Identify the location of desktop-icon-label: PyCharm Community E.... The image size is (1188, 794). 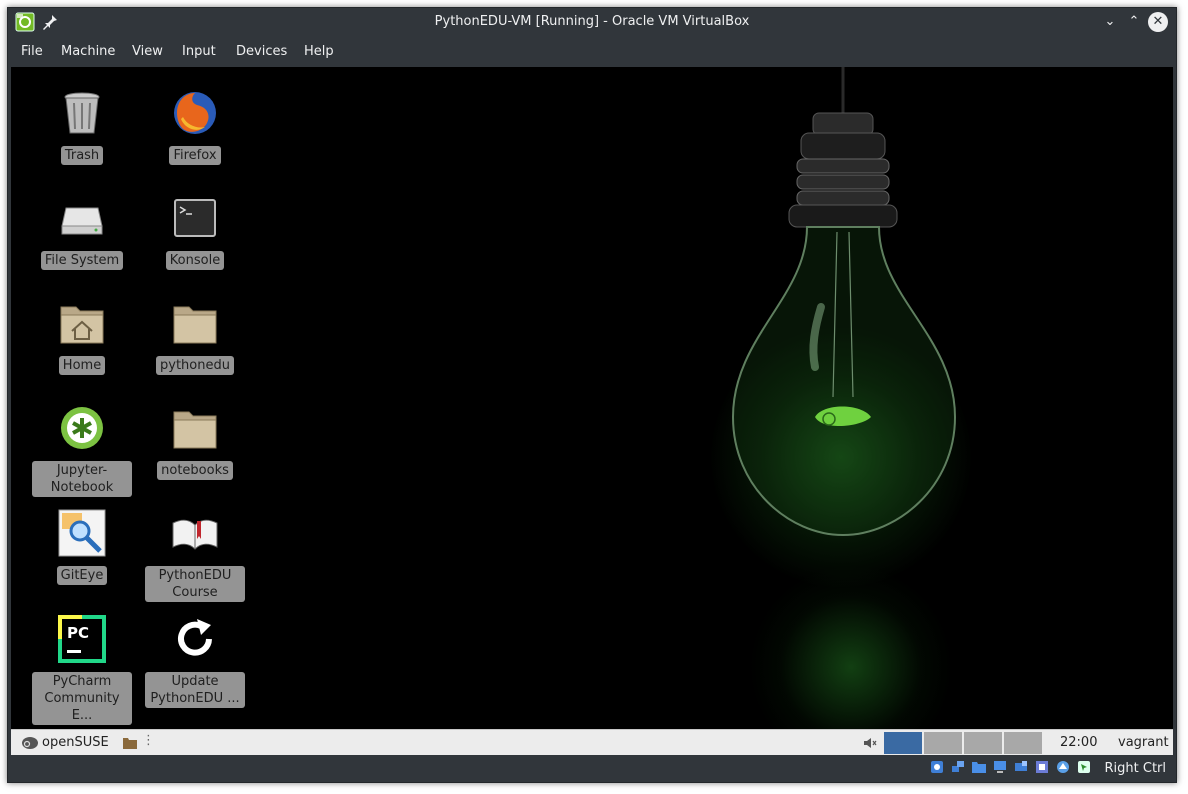
(82, 698).